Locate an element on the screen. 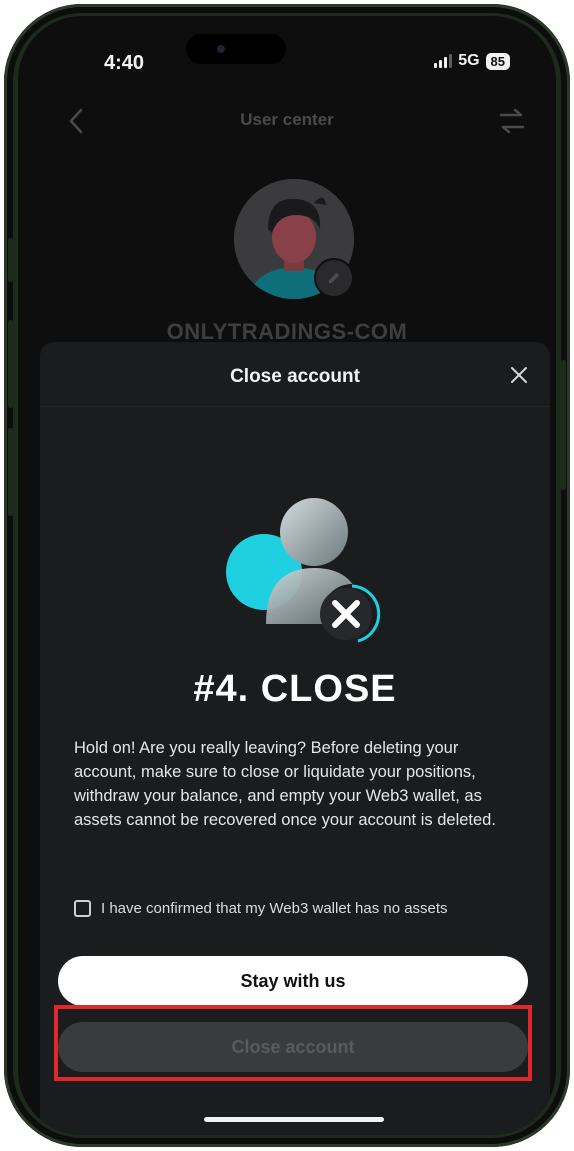 The height and width of the screenshot is (1151, 574). network-label: 5G is located at coordinates (469, 60).